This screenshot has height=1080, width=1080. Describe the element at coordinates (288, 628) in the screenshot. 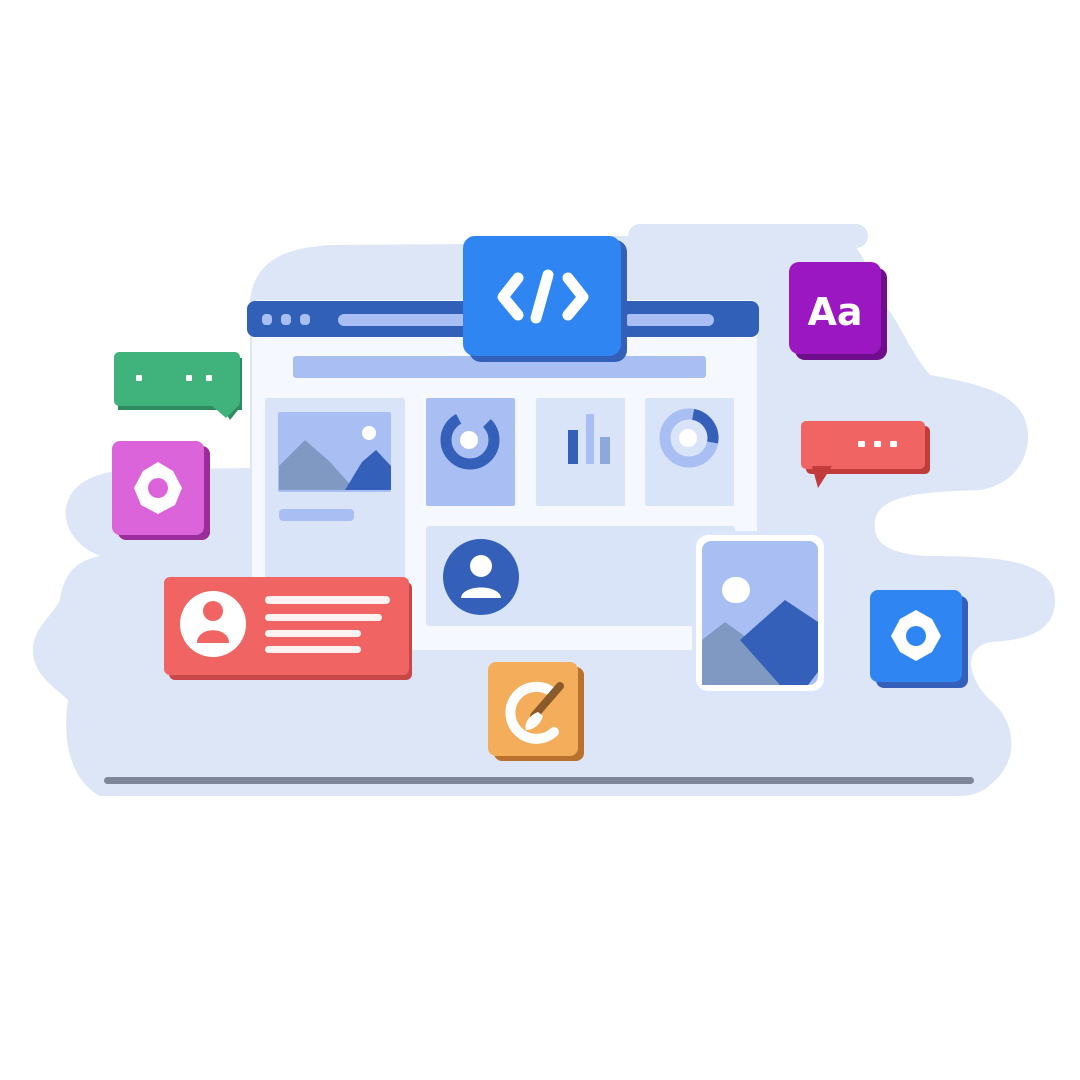

I see `profile-card` at that location.